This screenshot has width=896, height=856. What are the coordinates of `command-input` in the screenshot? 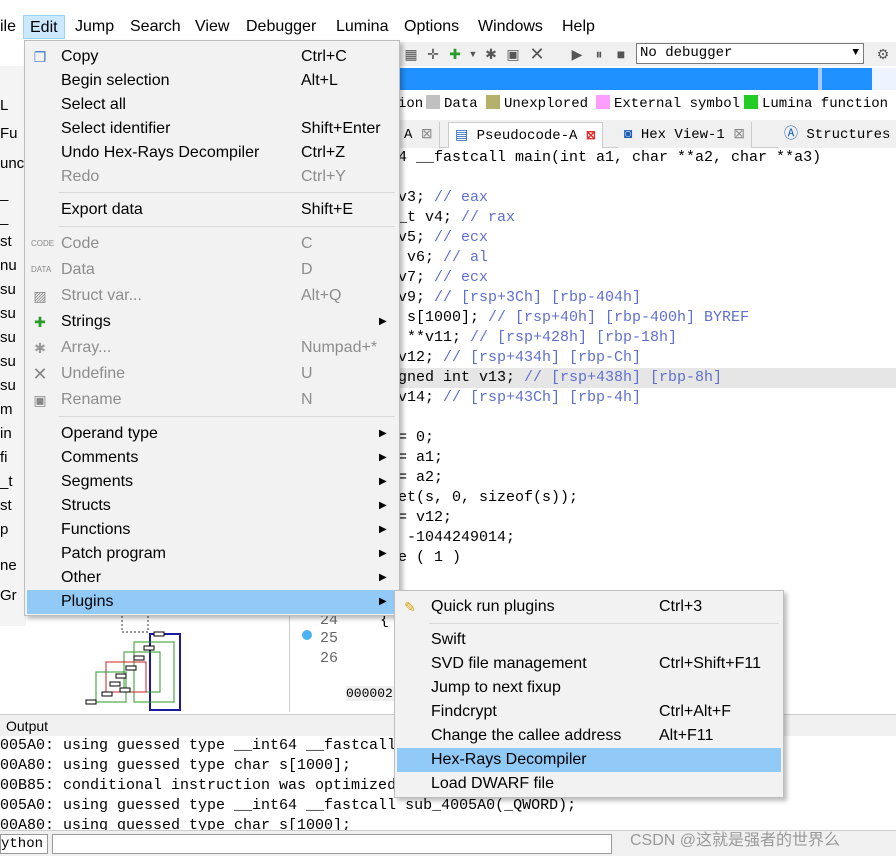 It's located at (332, 844).